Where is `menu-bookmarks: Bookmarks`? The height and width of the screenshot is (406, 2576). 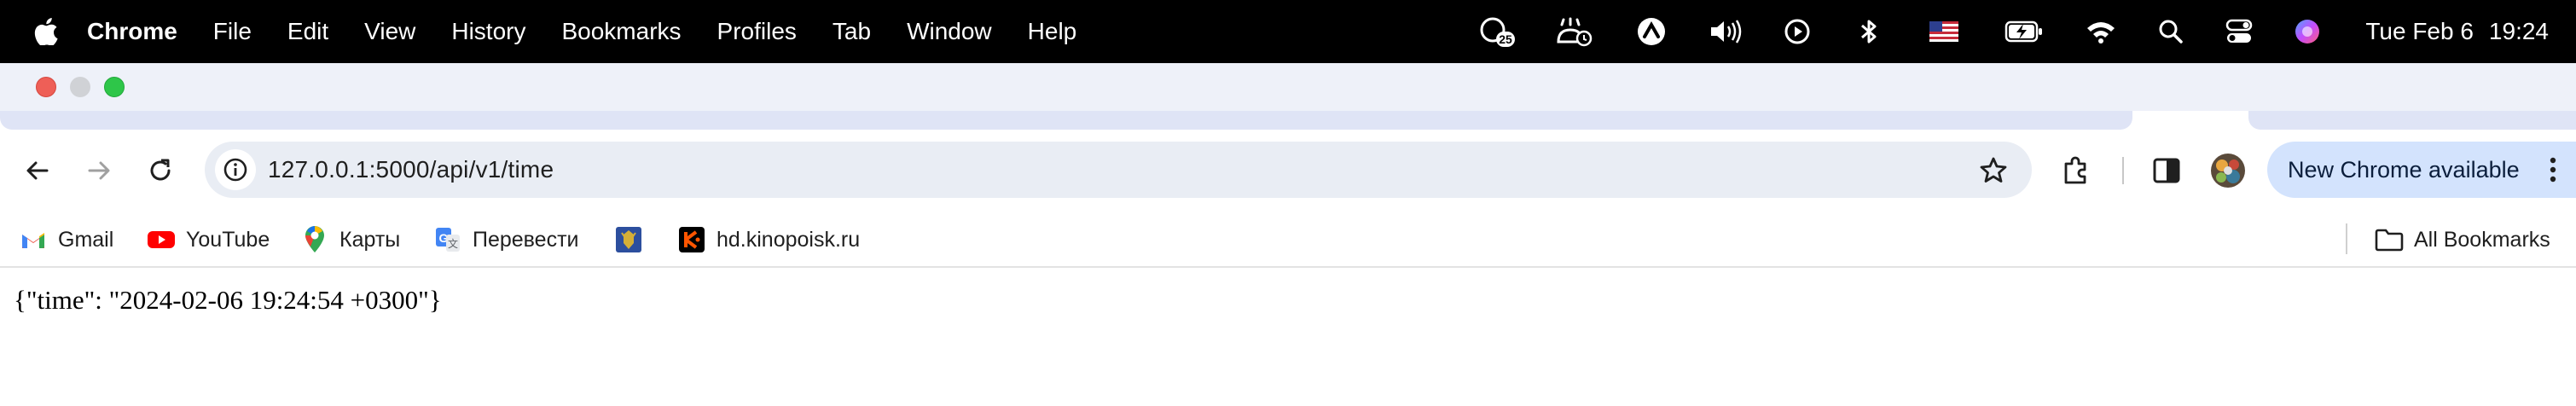 menu-bookmarks: Bookmarks is located at coordinates (621, 31).